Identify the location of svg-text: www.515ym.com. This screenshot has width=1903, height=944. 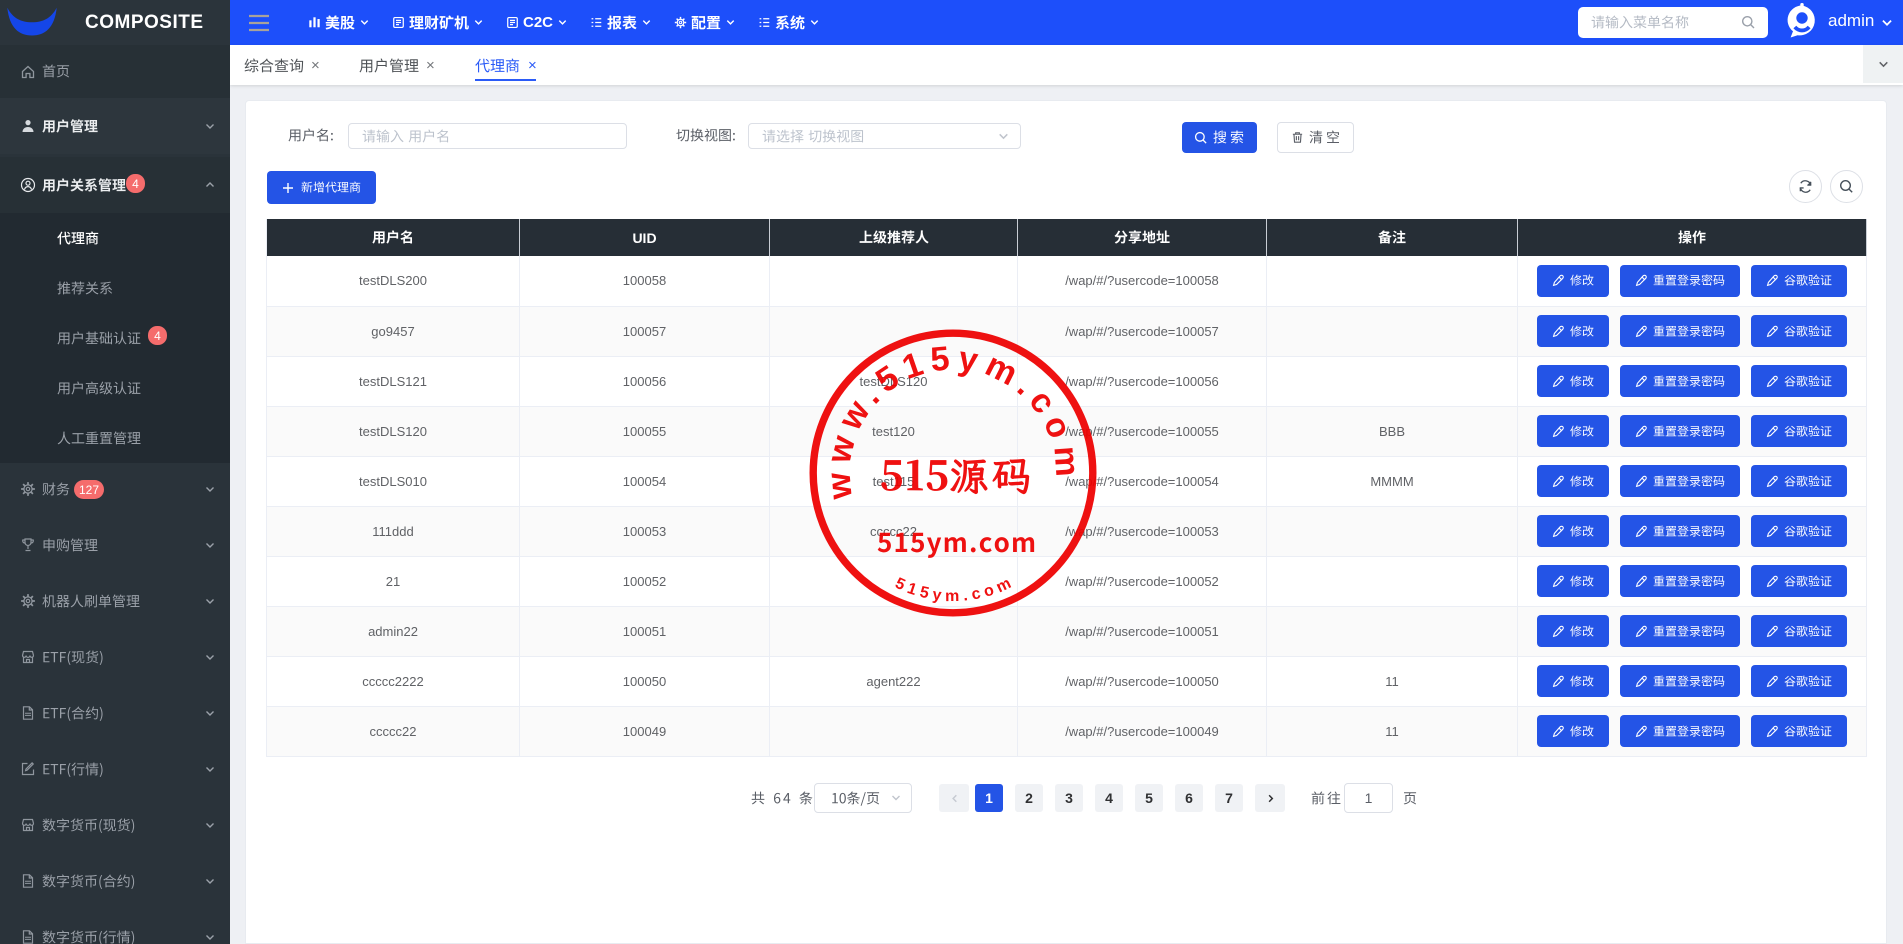
(953, 420).